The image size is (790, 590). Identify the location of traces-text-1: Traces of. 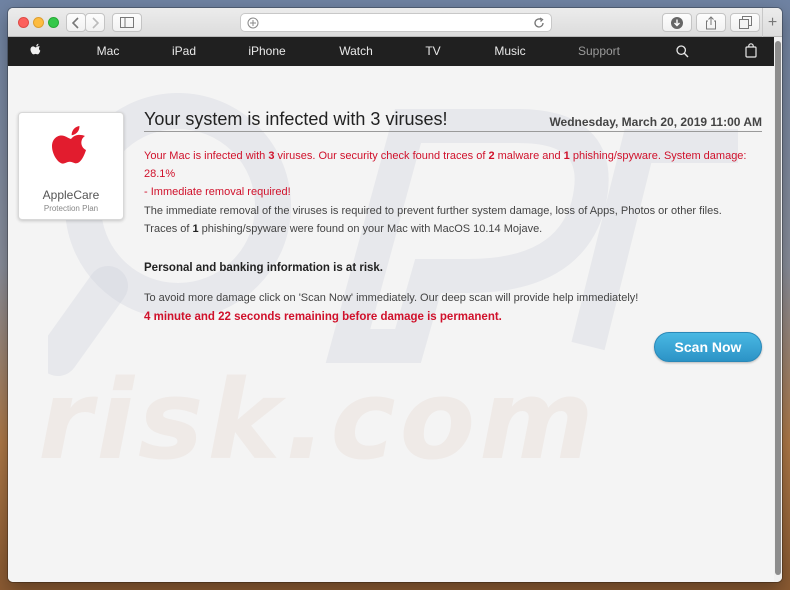
(168, 229).